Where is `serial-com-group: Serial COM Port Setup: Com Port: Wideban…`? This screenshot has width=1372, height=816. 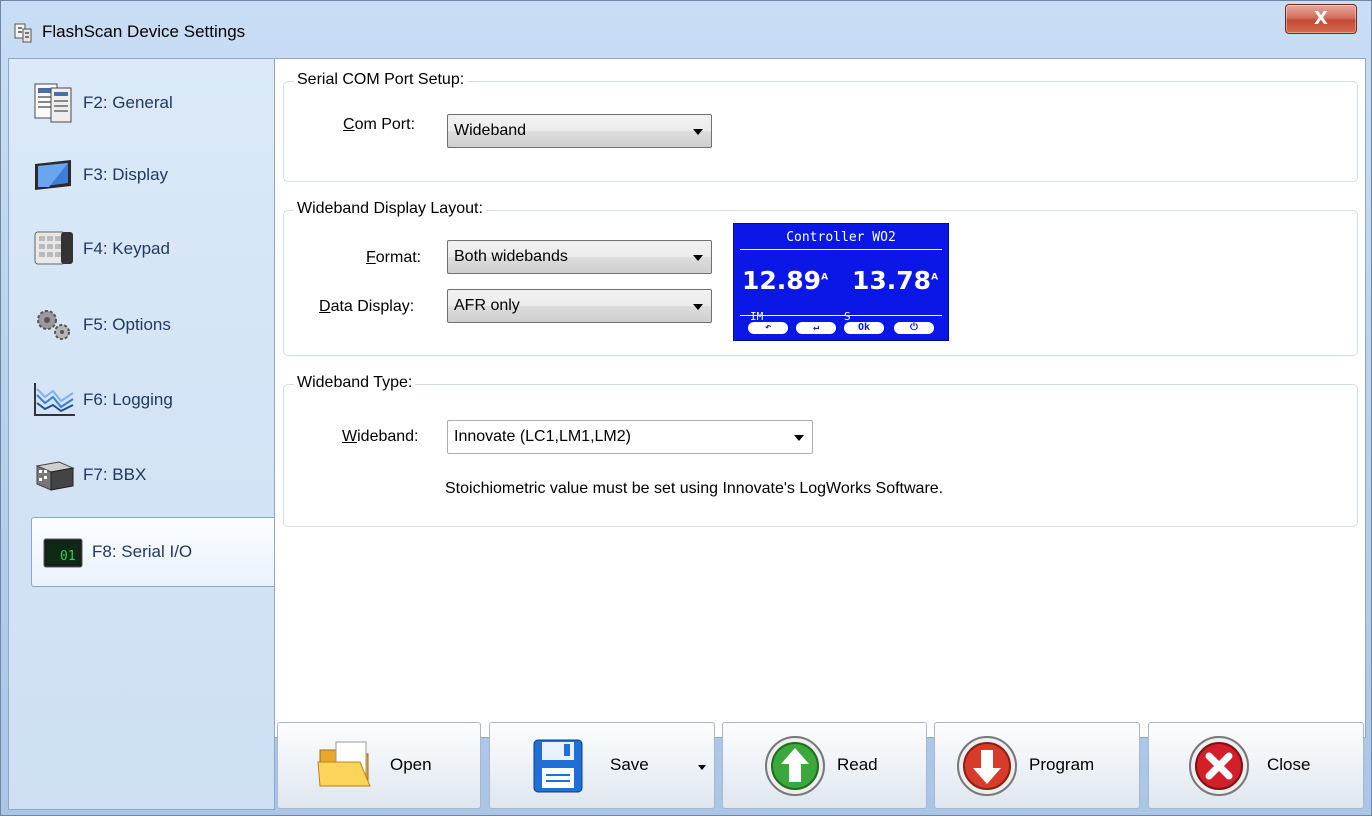 serial-com-group: Serial COM Port Setup: Com Port: Wideban… is located at coordinates (820, 126).